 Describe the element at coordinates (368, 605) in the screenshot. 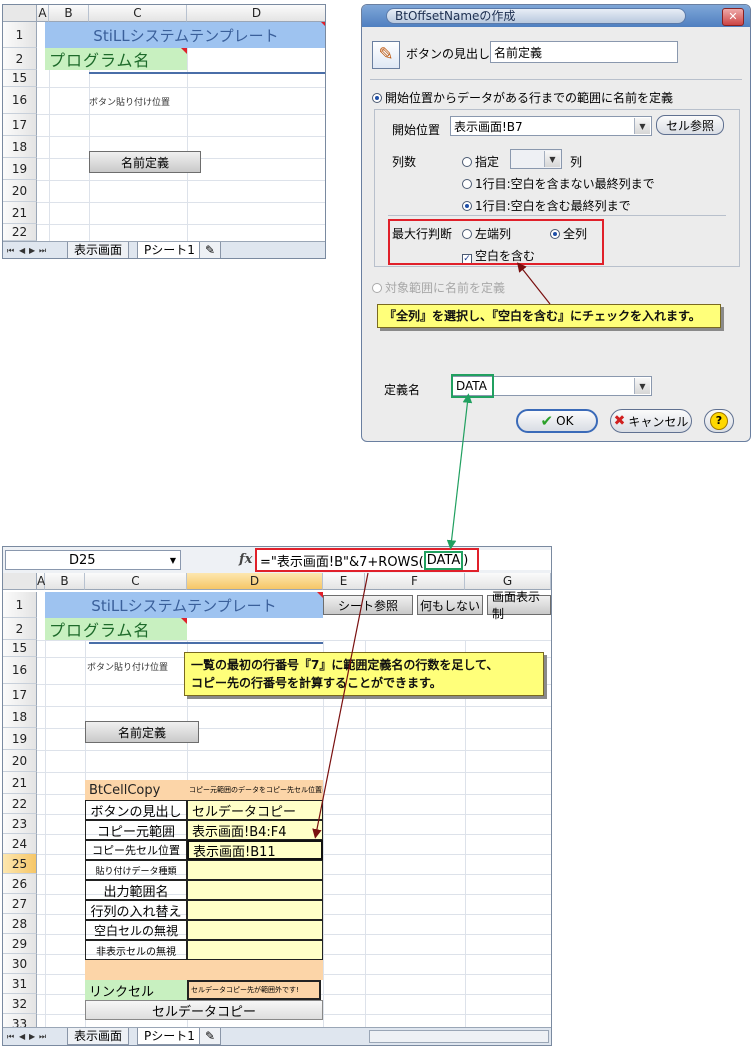

I see `sheet-ref-button: シート参照` at that location.